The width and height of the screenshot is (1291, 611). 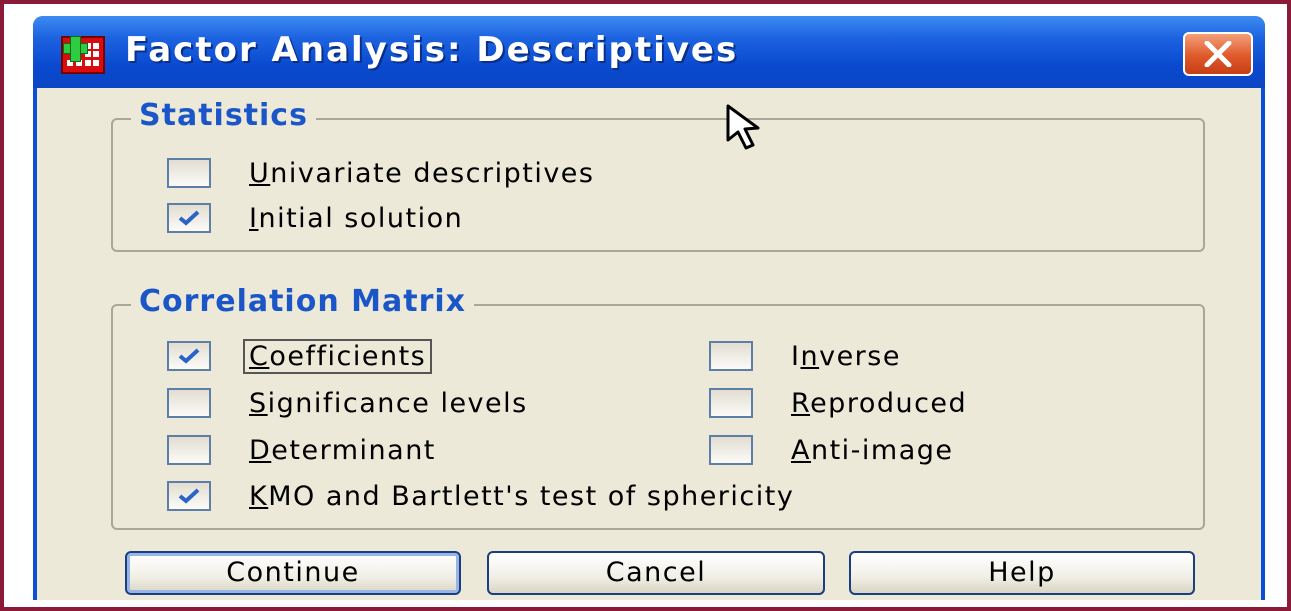 I want to click on continue-button: Continue, so click(x=293, y=573).